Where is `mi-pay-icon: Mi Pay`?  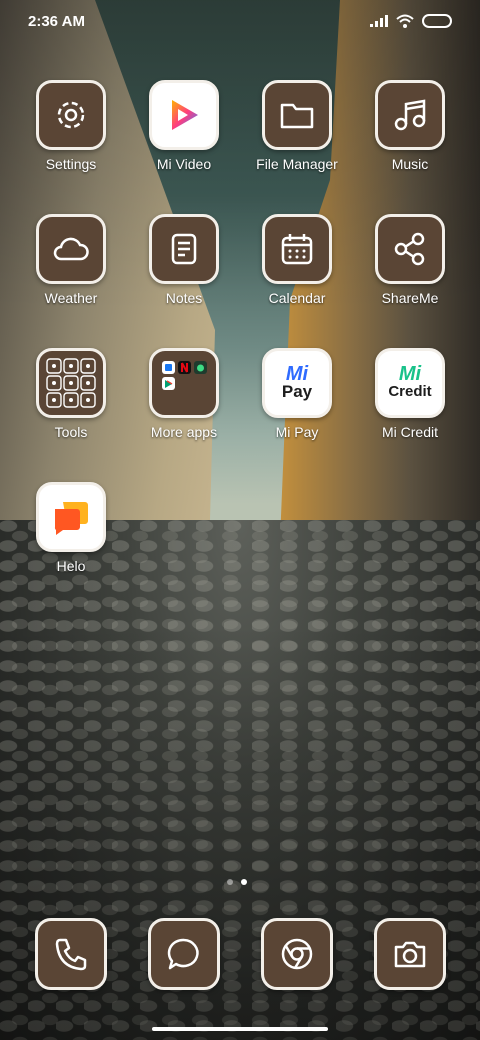 mi-pay-icon: Mi Pay is located at coordinates (297, 383).